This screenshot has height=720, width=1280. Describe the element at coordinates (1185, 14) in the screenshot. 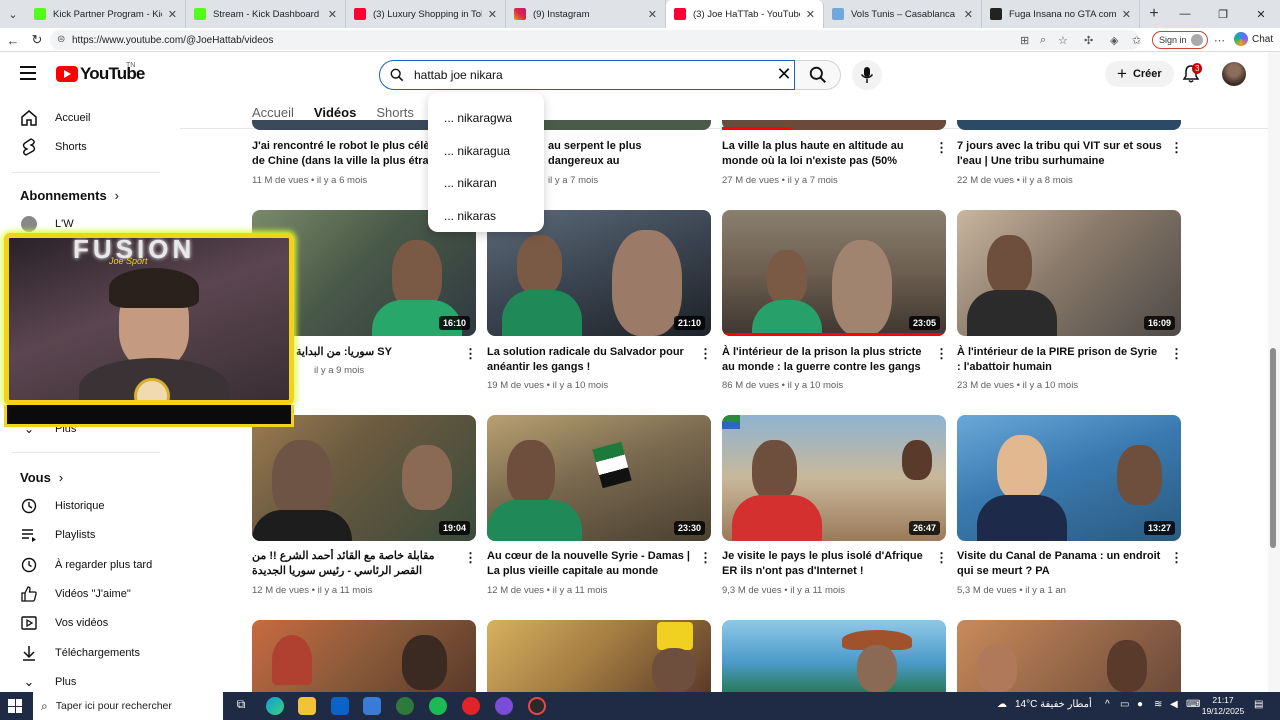

I see `minimize-icon: —` at that location.